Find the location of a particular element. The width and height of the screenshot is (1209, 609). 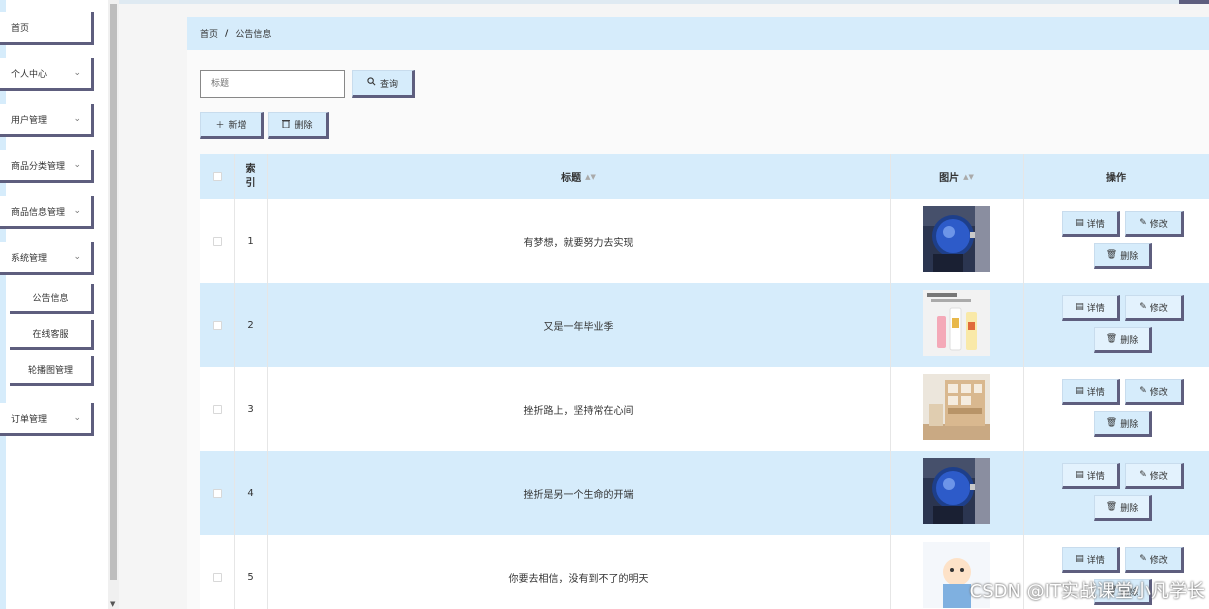

header-actions-label: 操作 is located at coordinates (1116, 178).